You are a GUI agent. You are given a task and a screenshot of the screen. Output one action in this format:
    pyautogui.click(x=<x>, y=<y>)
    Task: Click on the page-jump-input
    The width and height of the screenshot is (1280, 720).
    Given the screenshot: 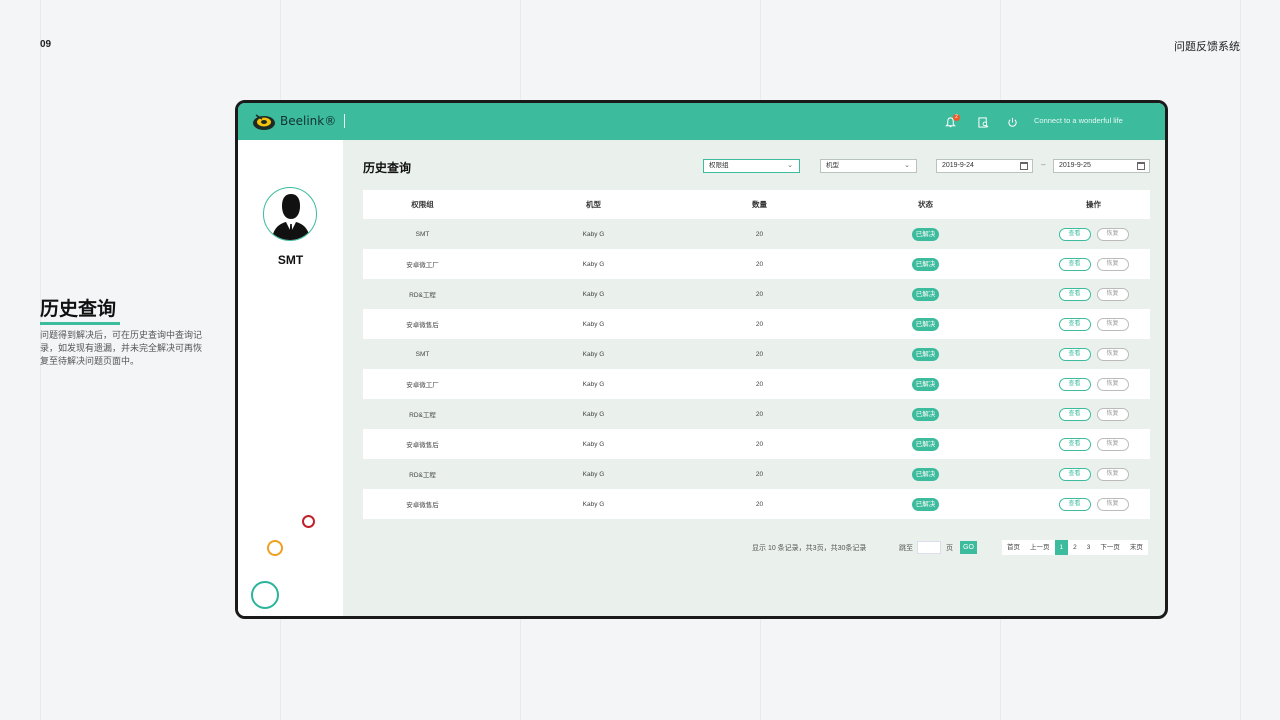 What is the action you would take?
    pyautogui.click(x=929, y=547)
    